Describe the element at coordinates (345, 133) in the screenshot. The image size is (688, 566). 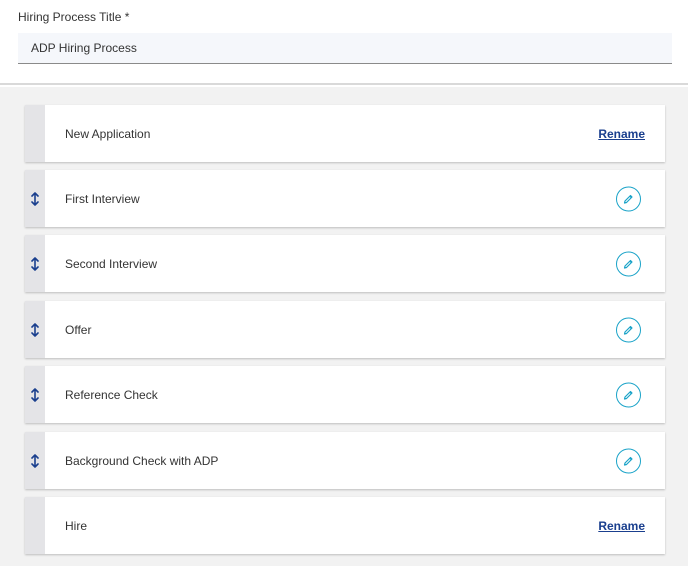
I see `stage-row-new-application: New Application Rename` at that location.